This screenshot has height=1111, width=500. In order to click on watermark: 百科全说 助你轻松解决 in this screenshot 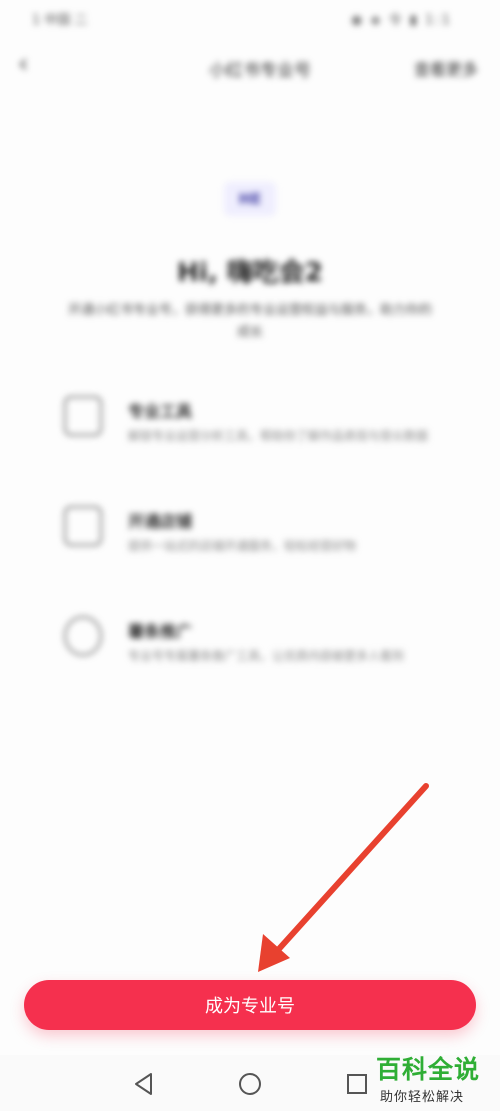, I will do `click(435, 1080)`.